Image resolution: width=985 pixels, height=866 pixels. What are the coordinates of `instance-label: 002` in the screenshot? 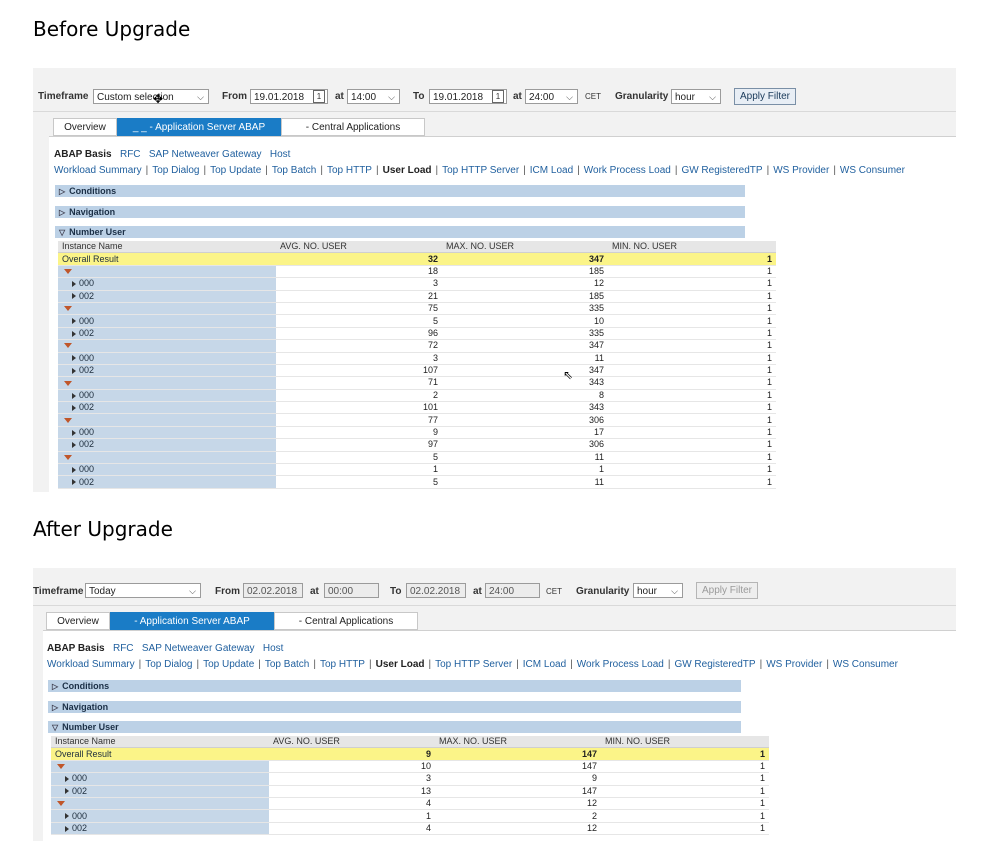 It's located at (160, 829).